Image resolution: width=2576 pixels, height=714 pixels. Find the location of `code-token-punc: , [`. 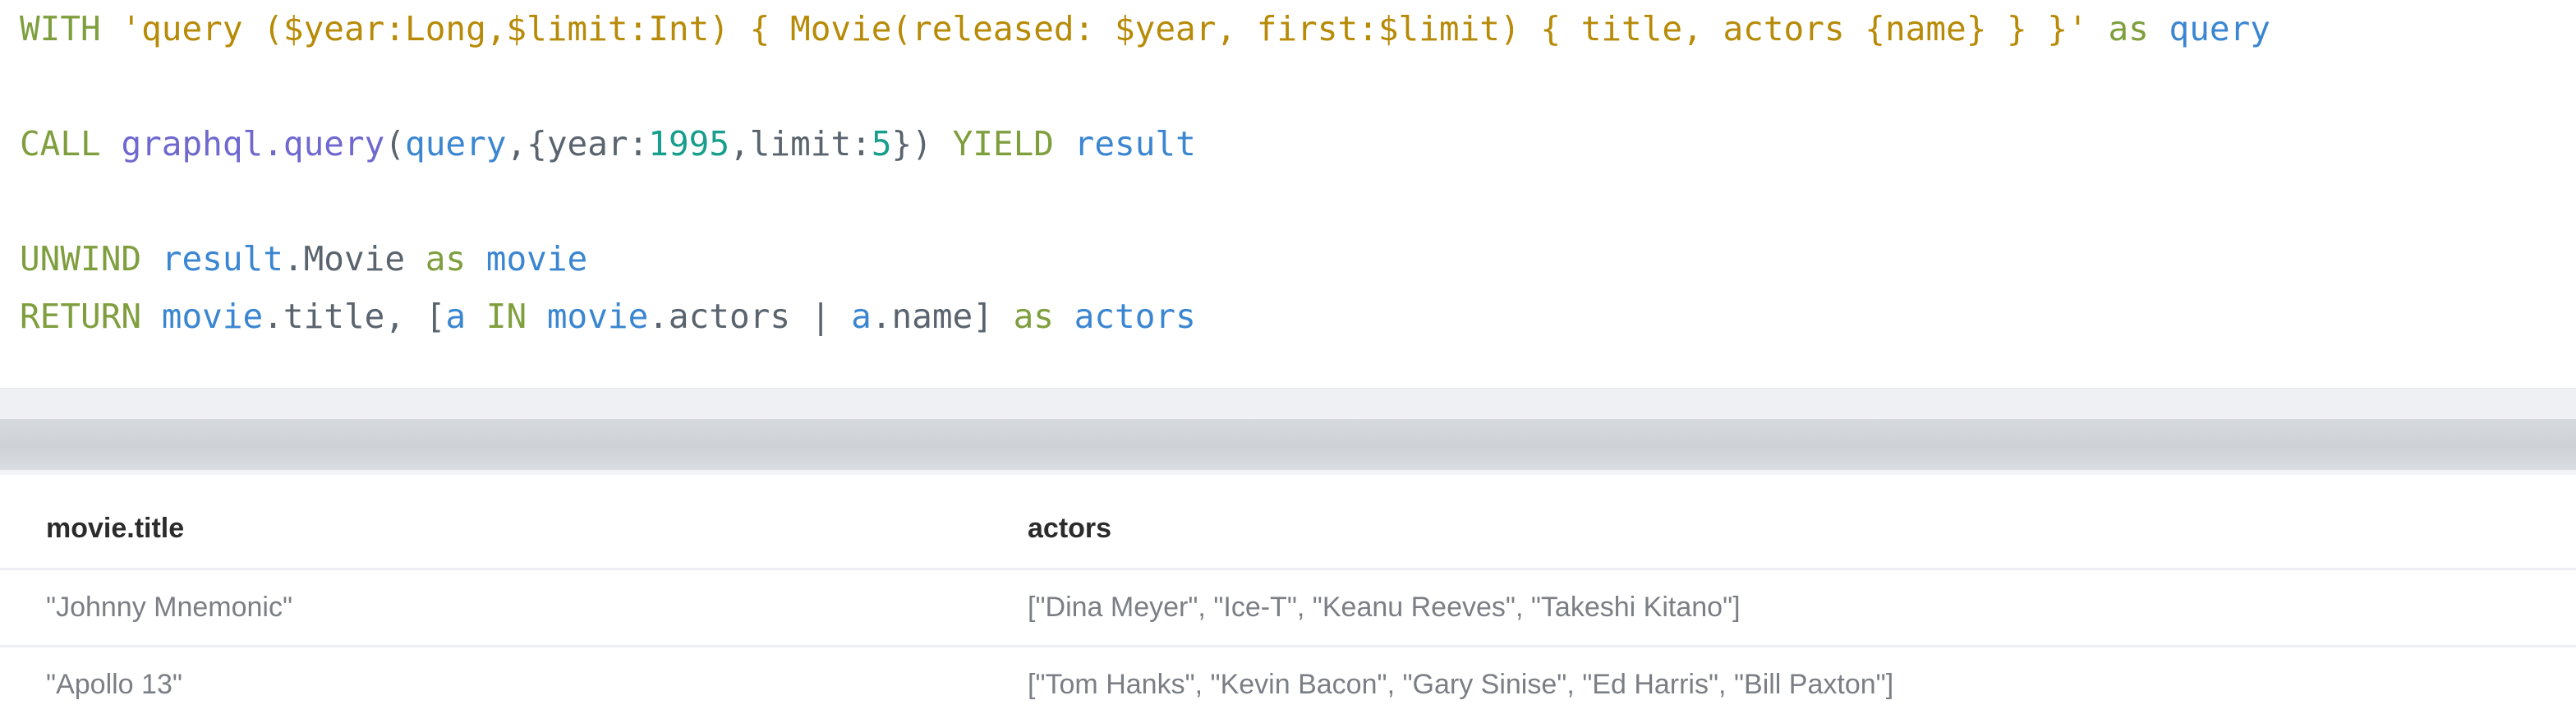

code-token-punc: , [ is located at coordinates (415, 316).